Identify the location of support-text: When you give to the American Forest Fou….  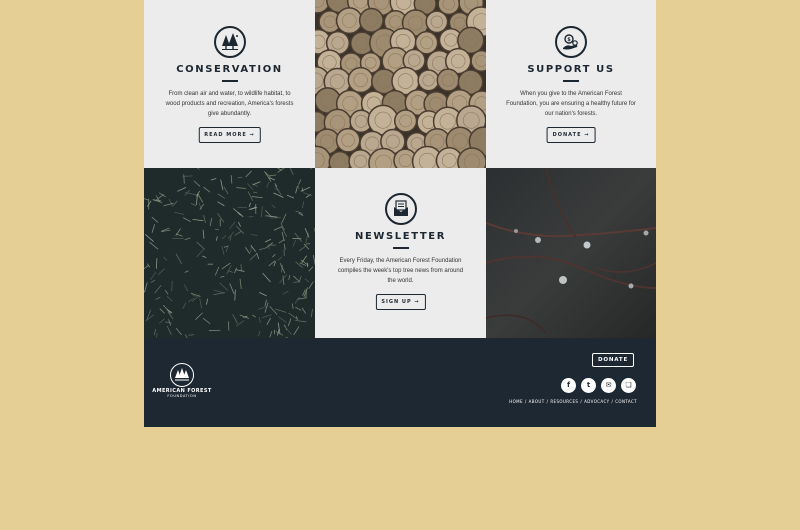
(571, 104).